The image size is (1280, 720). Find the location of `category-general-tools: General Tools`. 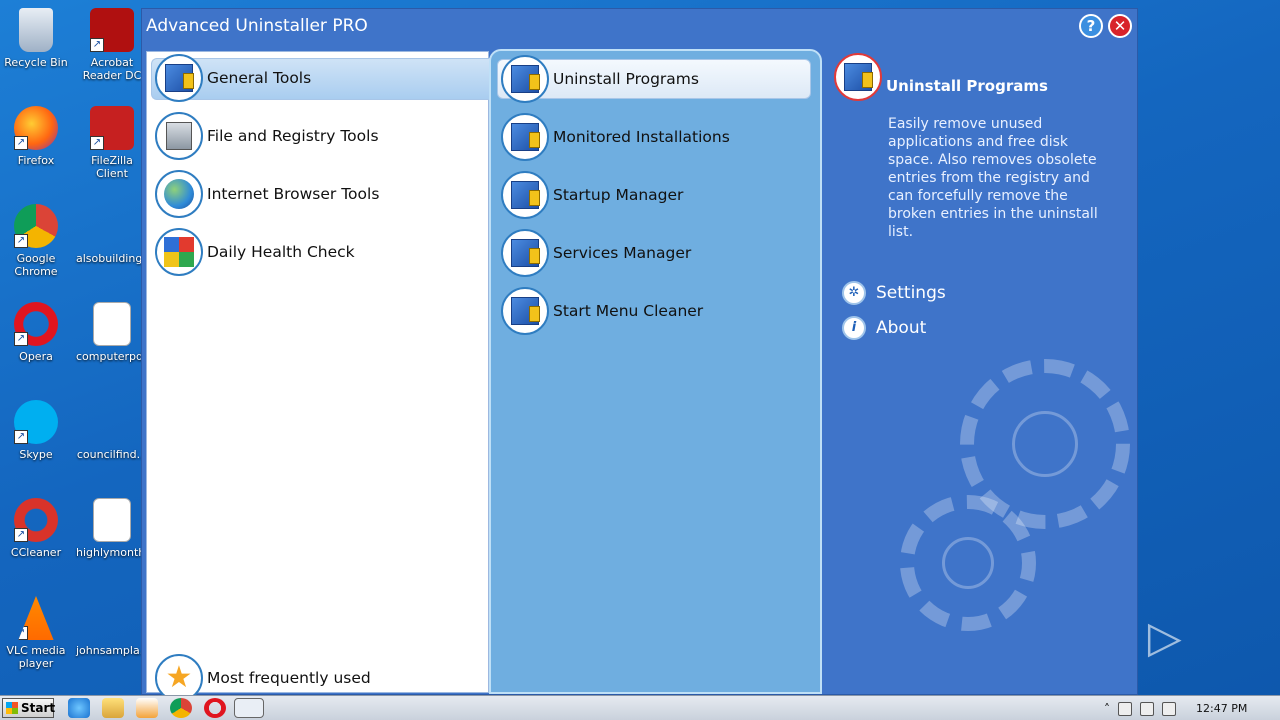

category-general-tools: General Tools is located at coordinates (233, 78).